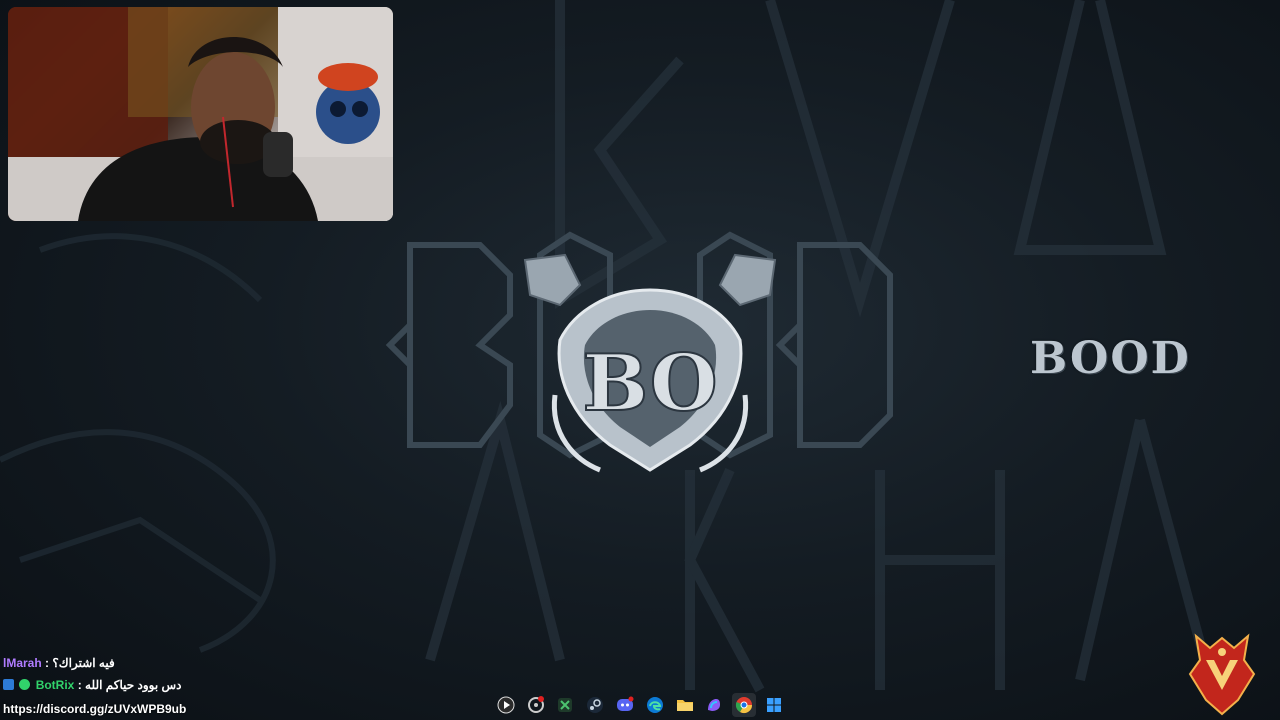 The image size is (1280, 720). What do you see at coordinates (649, 383) in the screenshot?
I see `svg-text: BO` at bounding box center [649, 383].